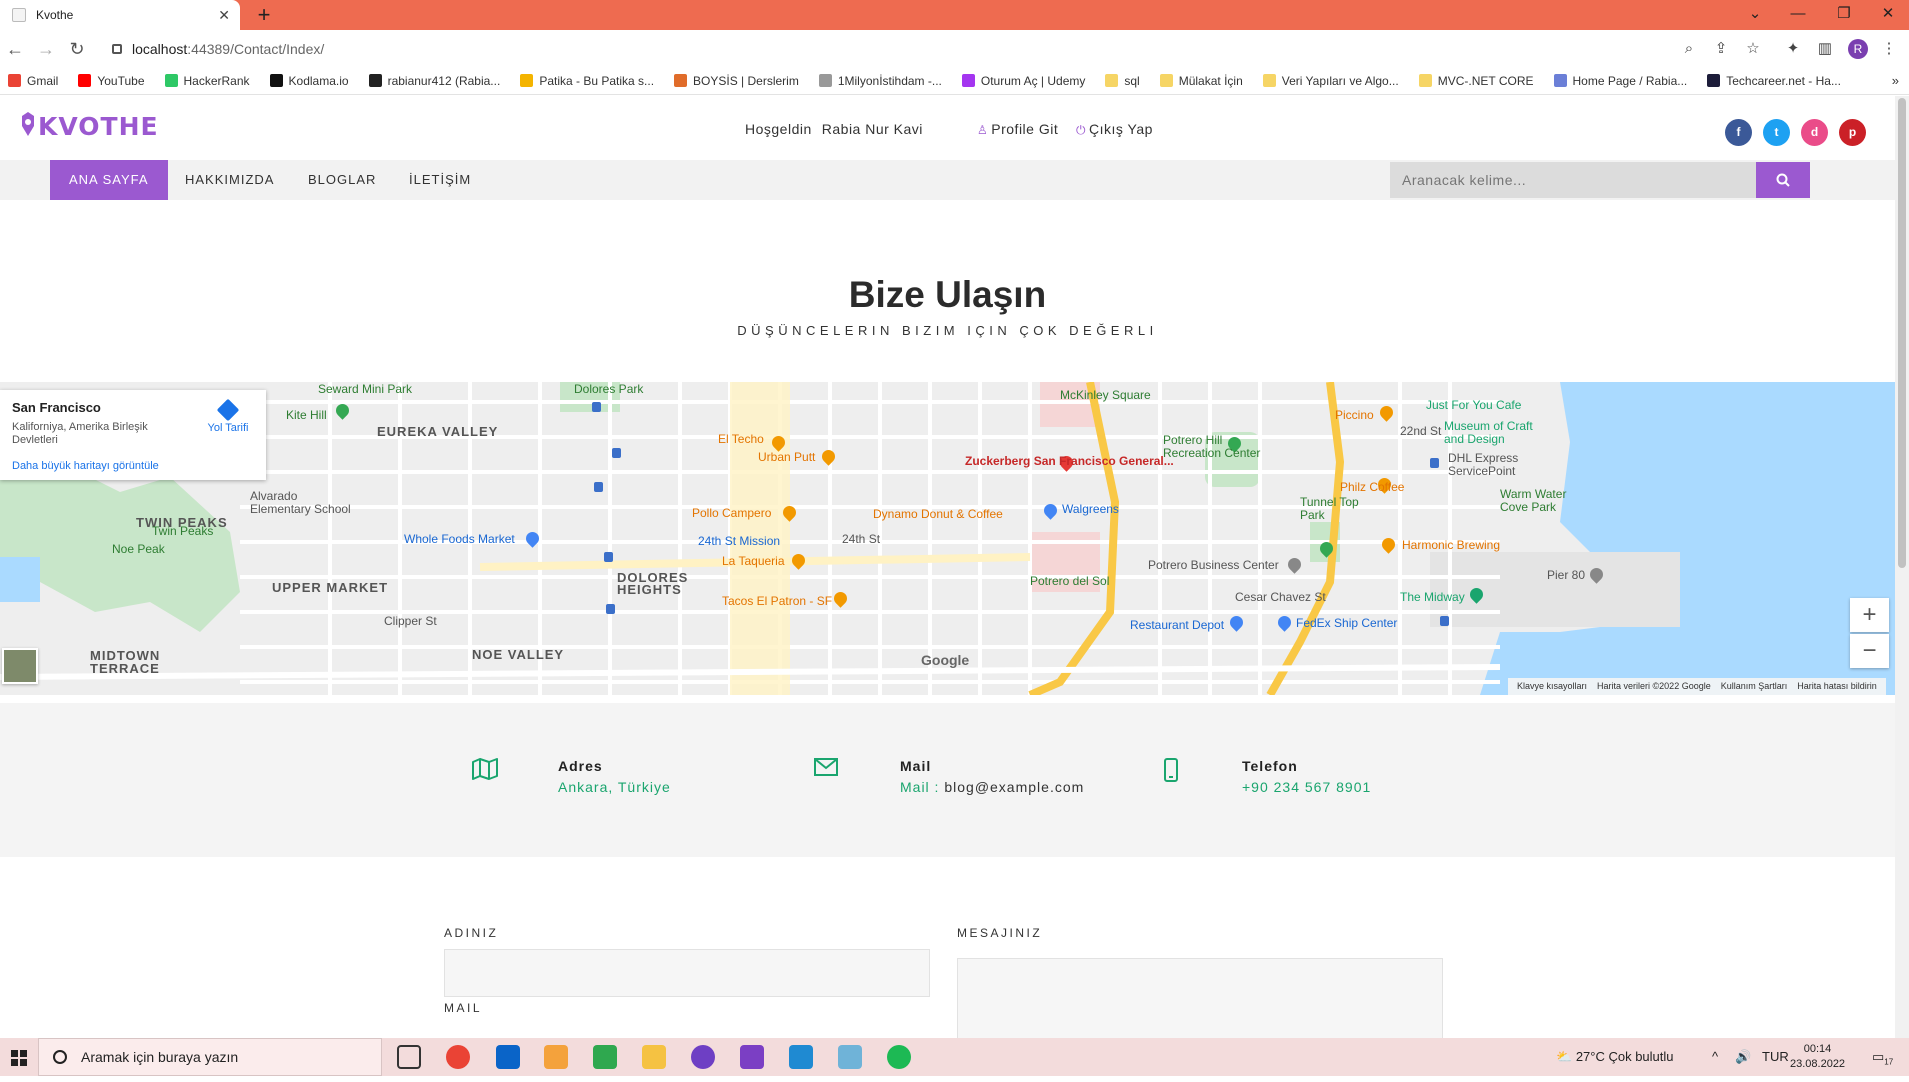 The image size is (1909, 1082). I want to click on site-search-input, so click(1573, 180).